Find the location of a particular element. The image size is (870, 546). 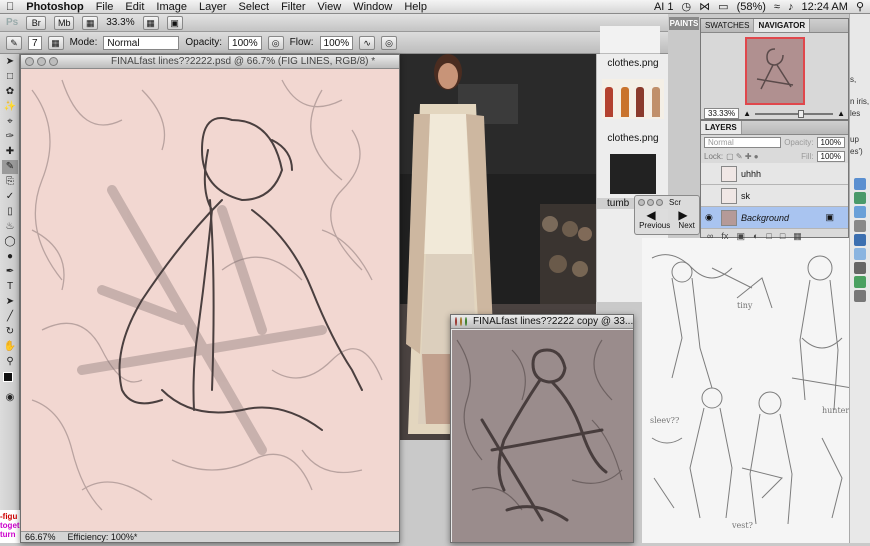

brush-tool-preset-icon: ✎ is located at coordinates (14, 42).